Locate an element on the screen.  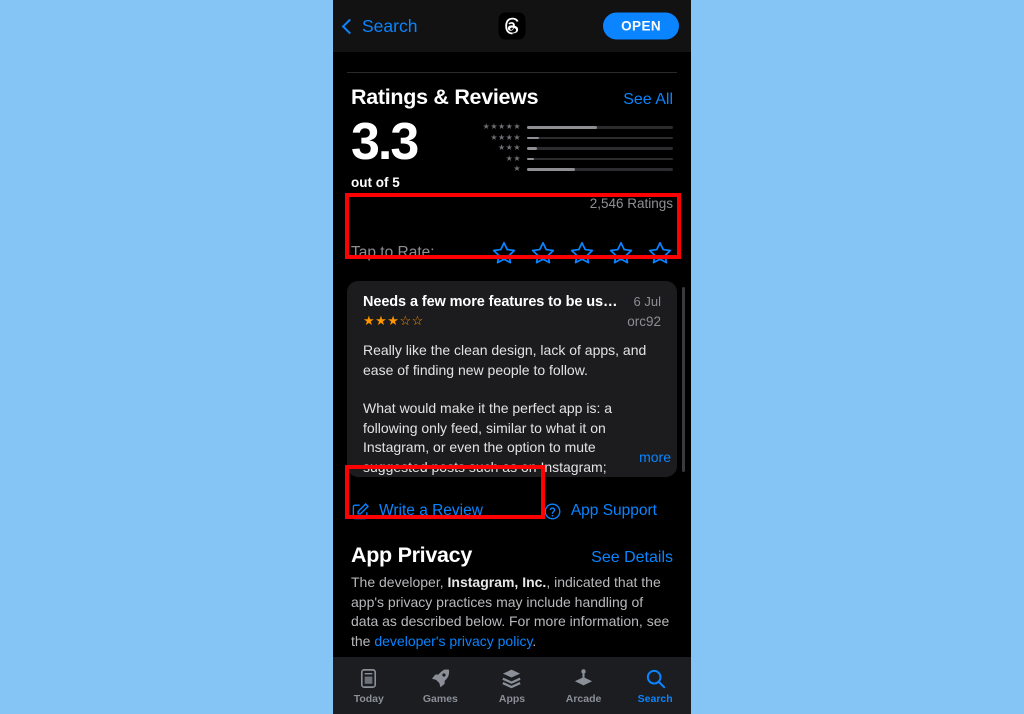
tap-to-rate-row: Tap to Rate: is located at coordinates (512, 253).